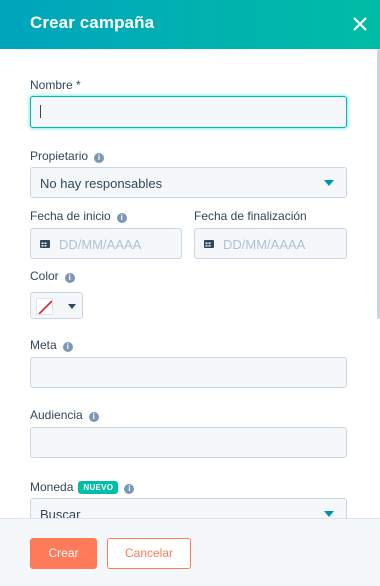 The height and width of the screenshot is (586, 380). Describe the element at coordinates (63, 553) in the screenshot. I see `create-button: Crear` at that location.